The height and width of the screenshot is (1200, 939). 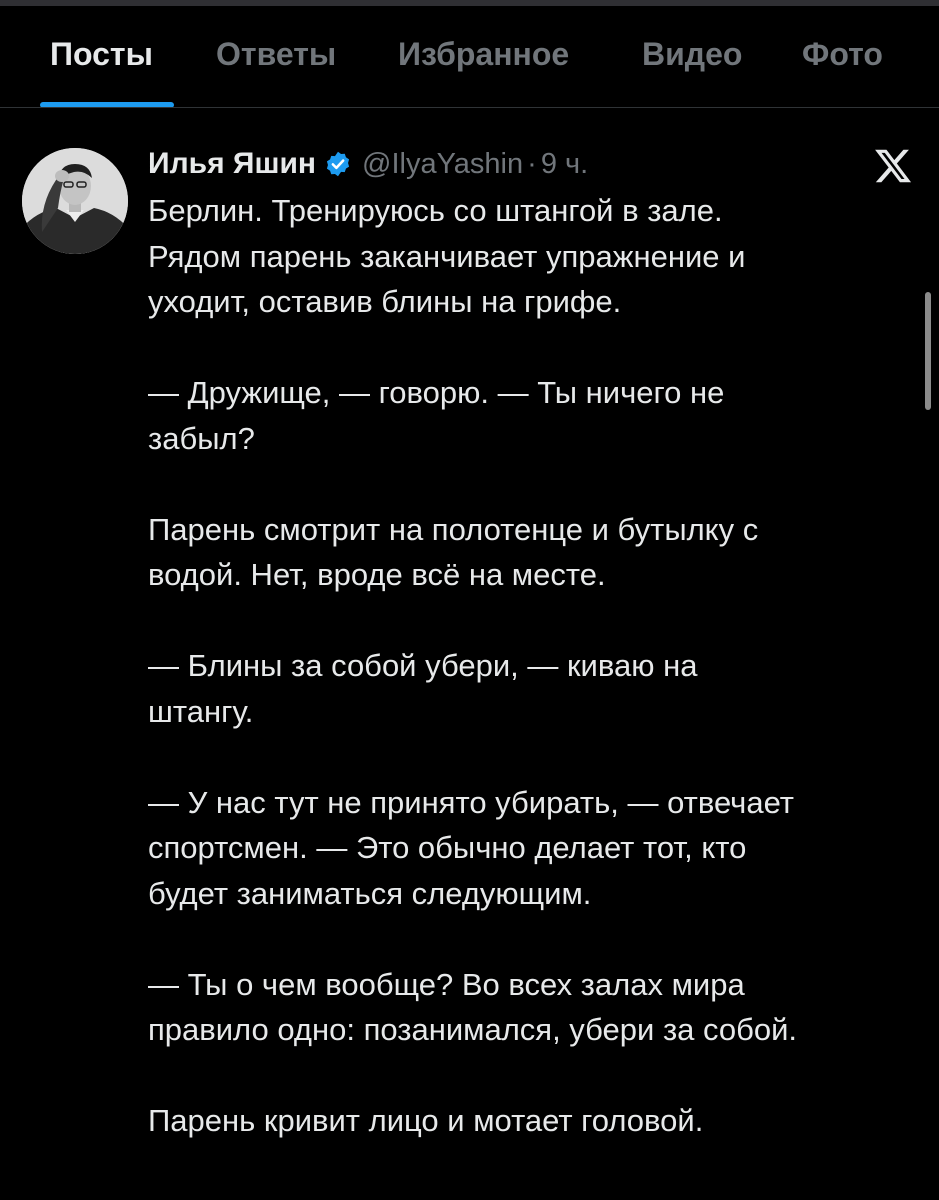 I want to click on scrollbar-thumb, so click(x=928, y=351).